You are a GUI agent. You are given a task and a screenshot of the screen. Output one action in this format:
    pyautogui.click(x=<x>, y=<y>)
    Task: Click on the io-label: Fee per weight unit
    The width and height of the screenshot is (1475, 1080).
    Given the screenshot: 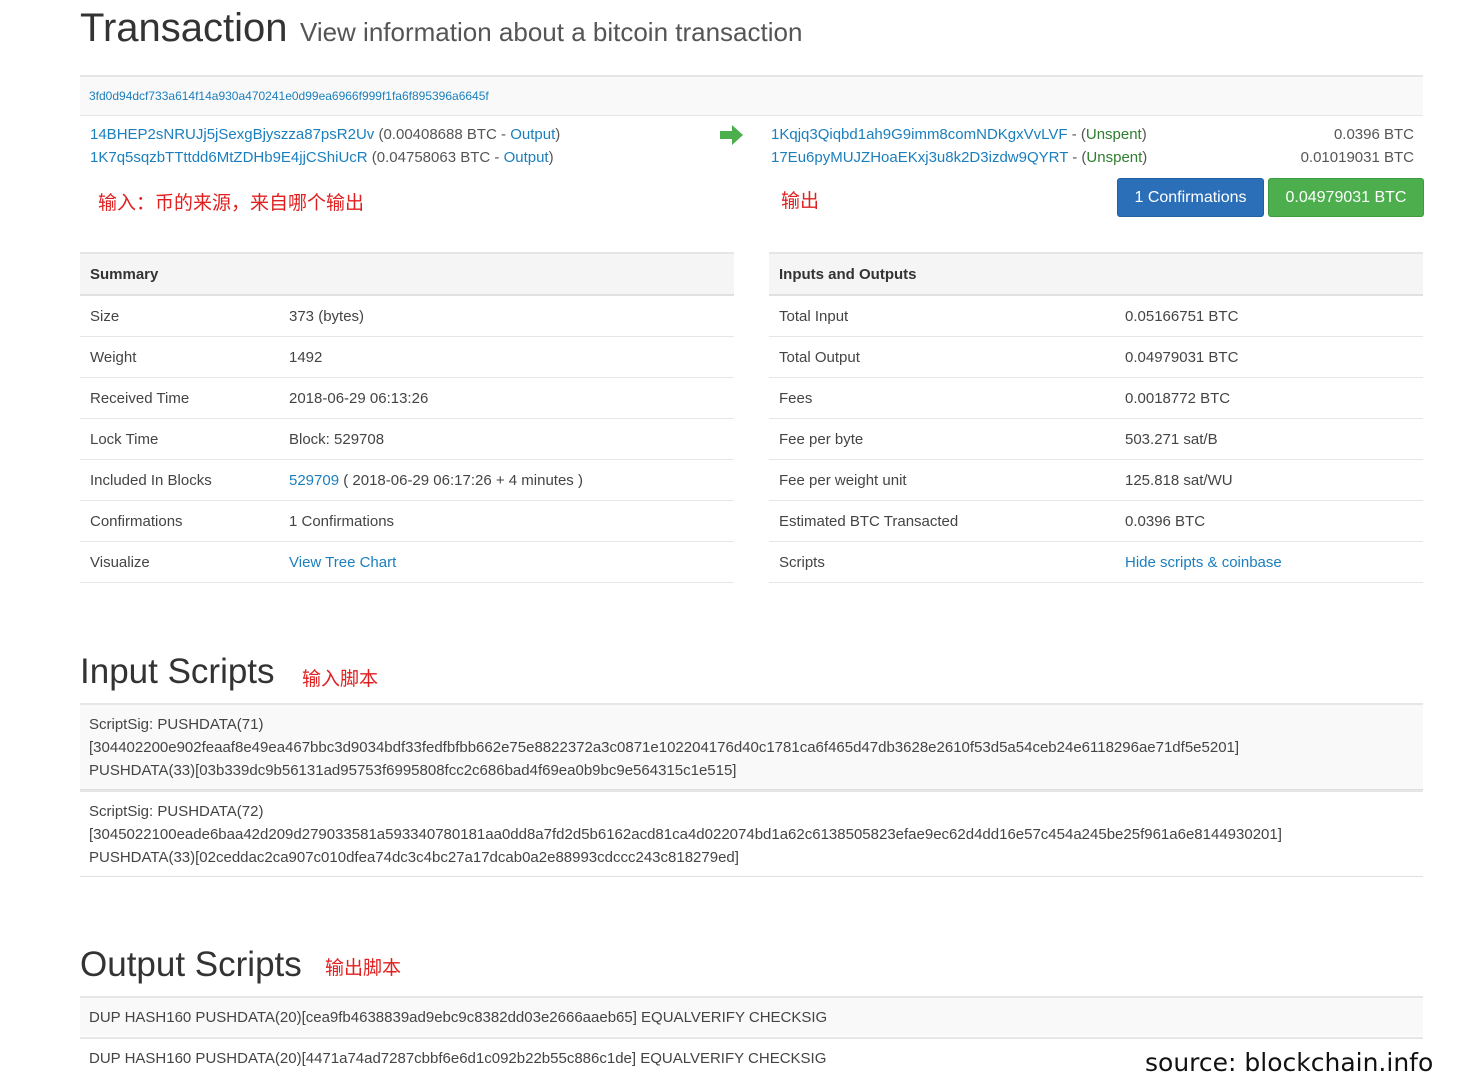 What is the action you would take?
    pyautogui.click(x=942, y=480)
    